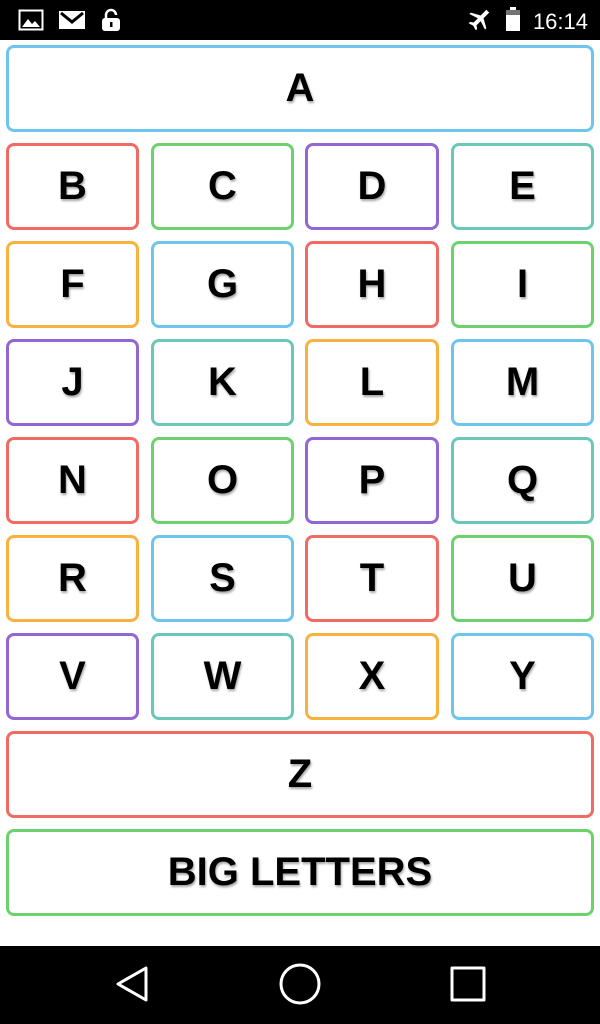  I want to click on key-i: I, so click(522, 284).